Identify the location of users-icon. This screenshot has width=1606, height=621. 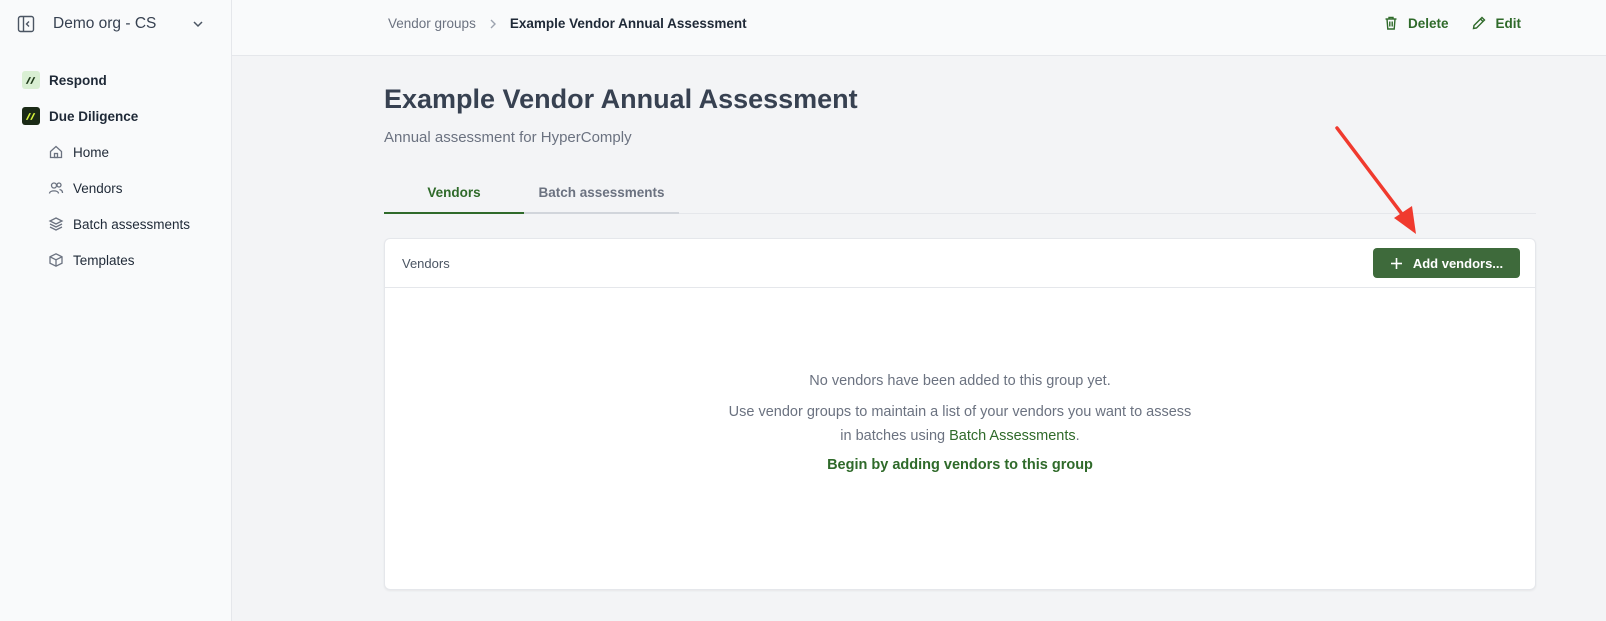
(56, 188).